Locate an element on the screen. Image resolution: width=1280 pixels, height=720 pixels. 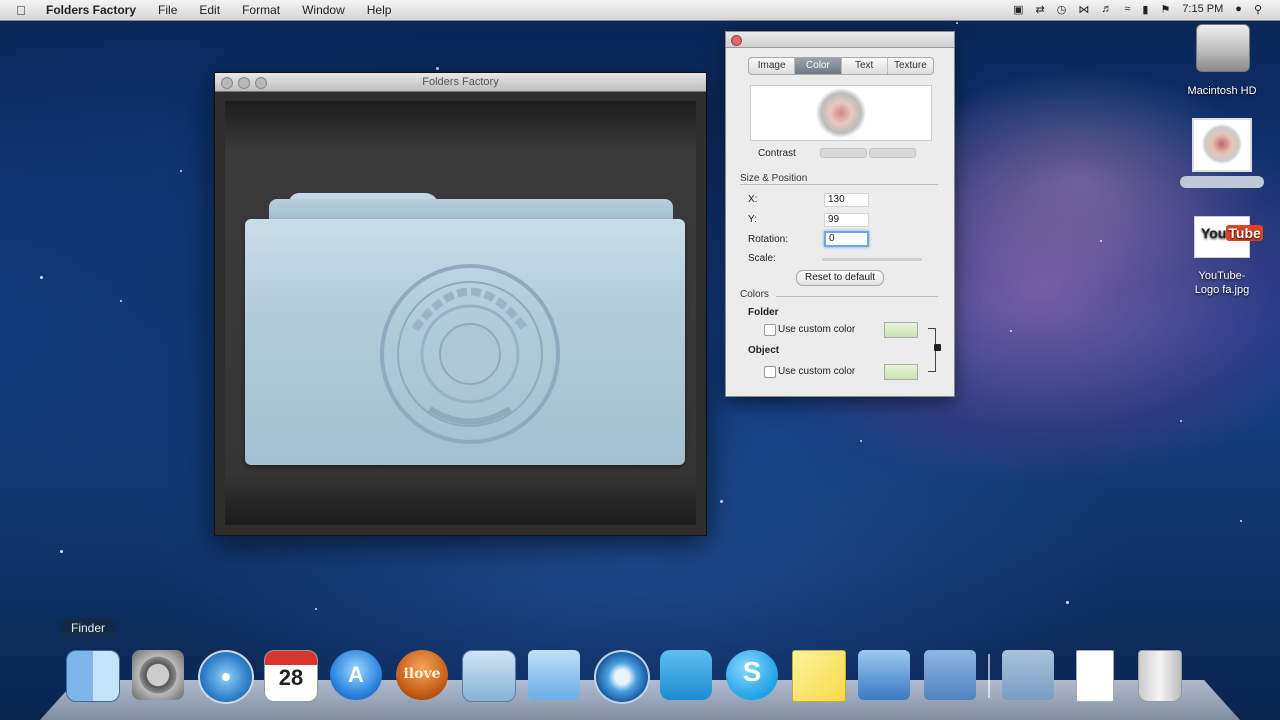
gear-icon is located at coordinates (158, 675).